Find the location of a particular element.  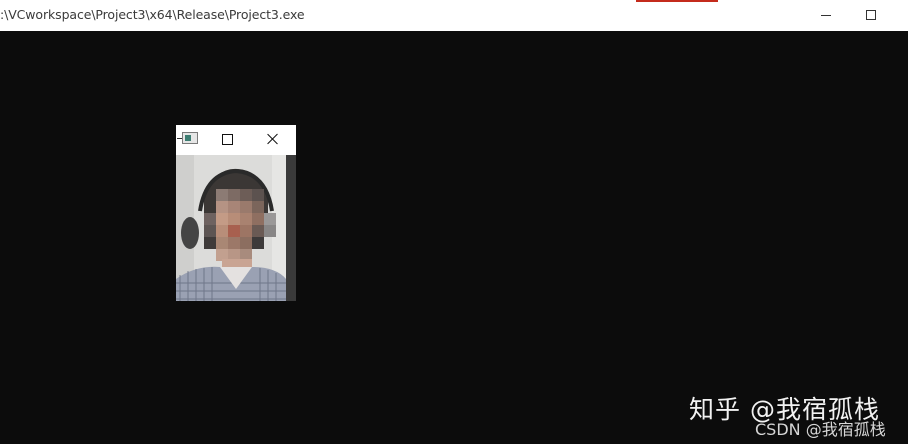

csdn-watermark: CSDN @我宿孤栈 is located at coordinates (820, 429).